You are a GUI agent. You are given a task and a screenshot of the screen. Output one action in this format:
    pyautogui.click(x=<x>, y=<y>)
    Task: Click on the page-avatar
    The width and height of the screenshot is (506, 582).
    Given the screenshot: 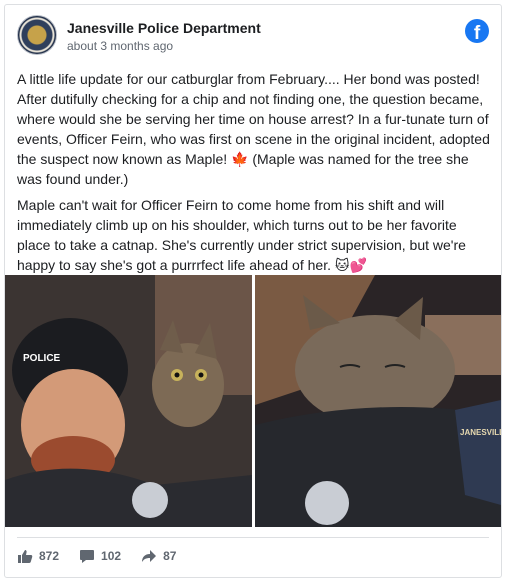 What is the action you would take?
    pyautogui.click(x=37, y=35)
    